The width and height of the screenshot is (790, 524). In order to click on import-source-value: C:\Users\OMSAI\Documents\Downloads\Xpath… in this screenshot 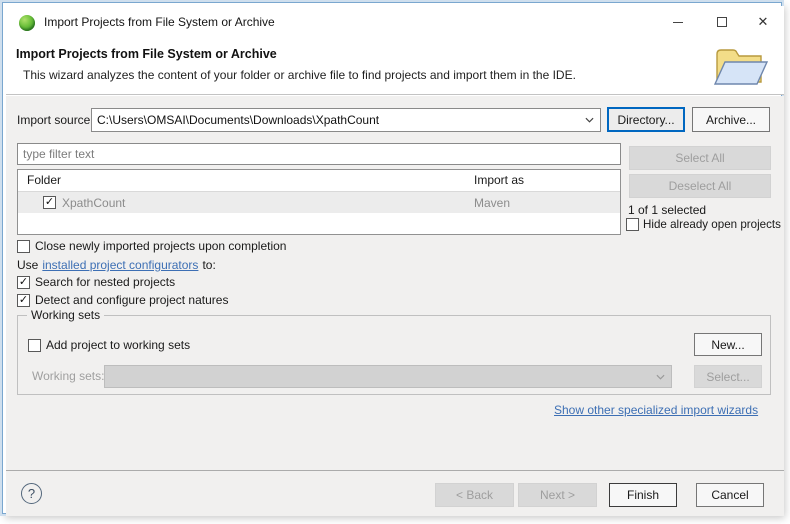, I will do `click(238, 120)`.